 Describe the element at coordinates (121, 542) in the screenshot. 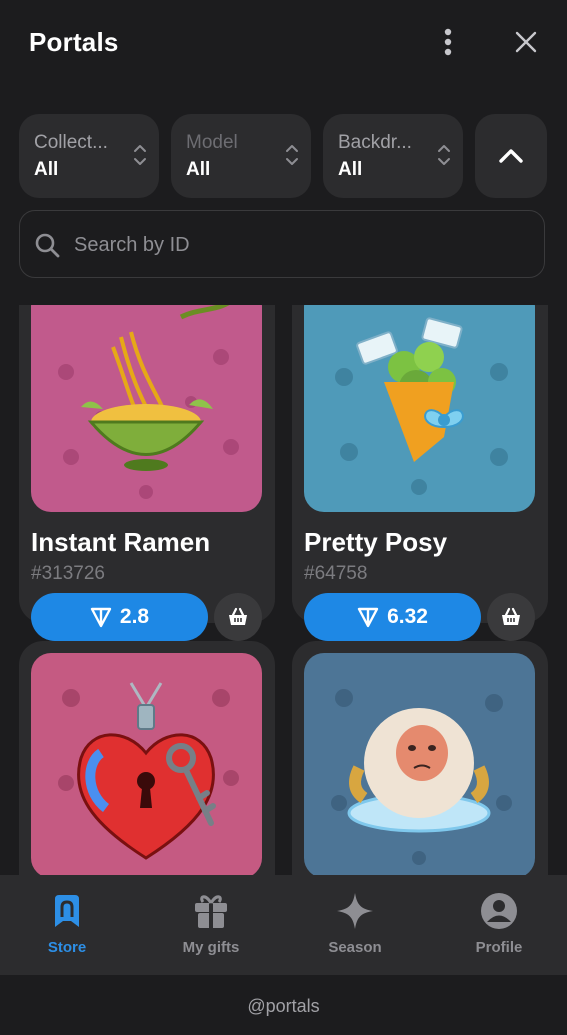

I see `gift-name: Instant Ramen` at that location.